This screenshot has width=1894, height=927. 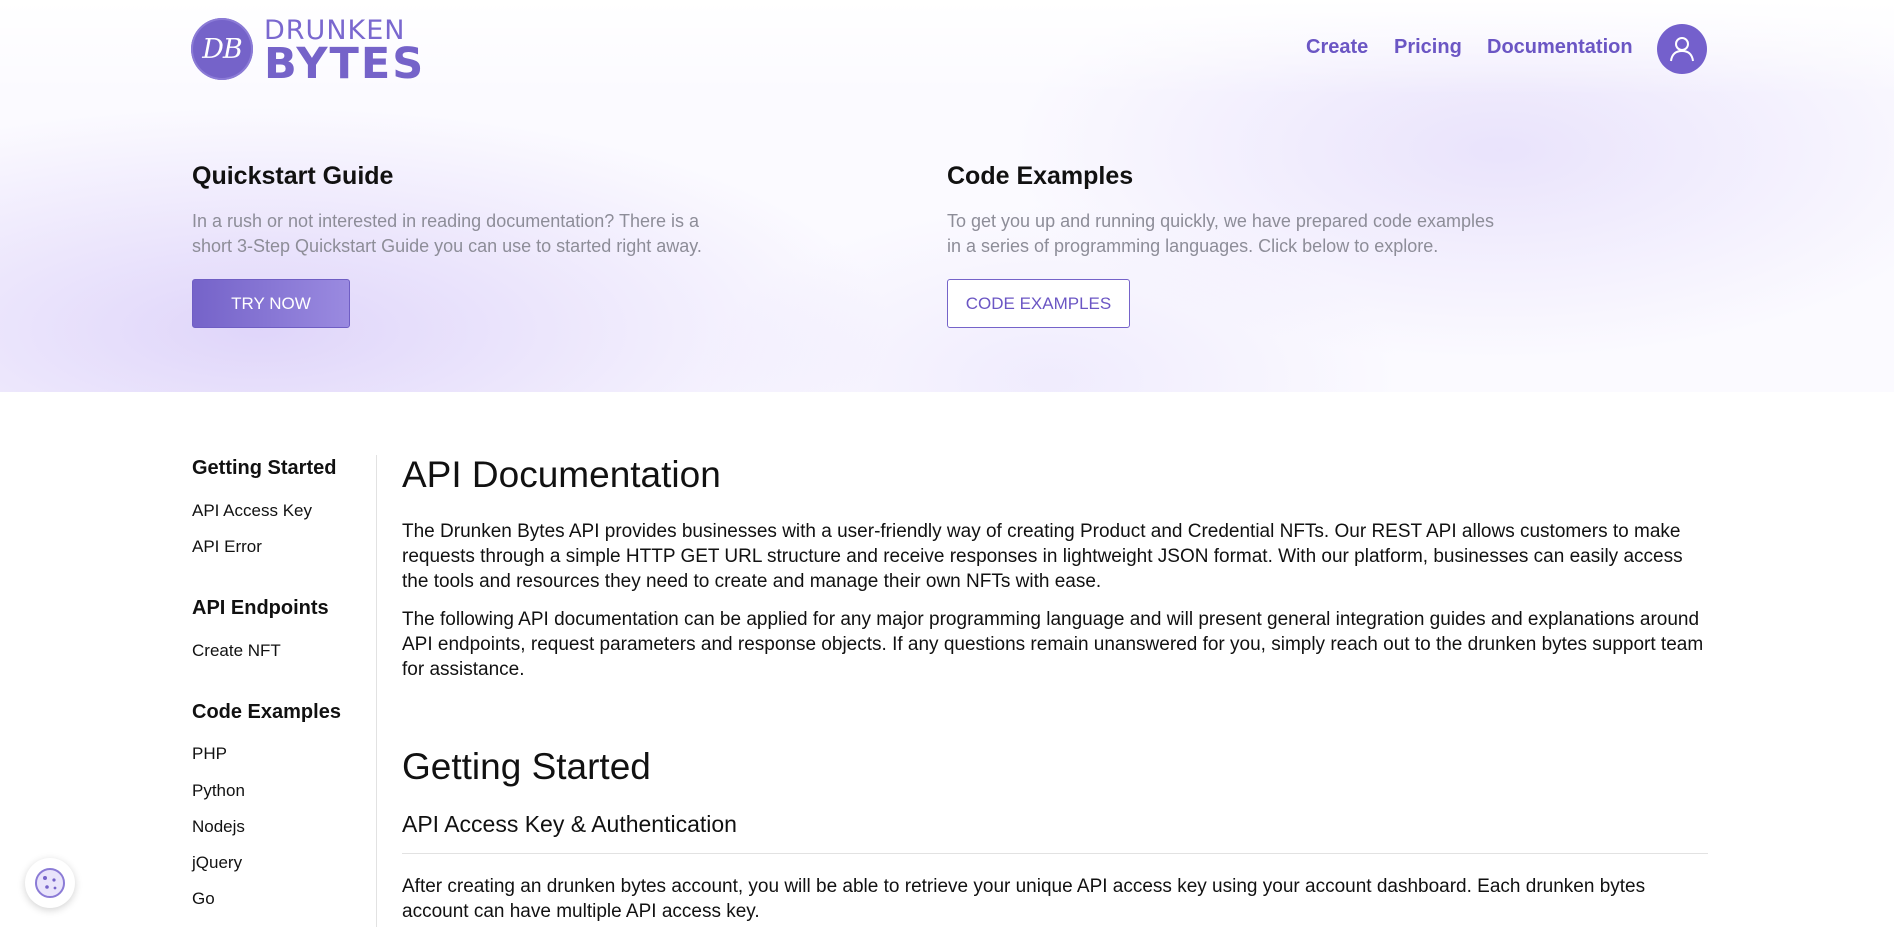 What do you see at coordinates (1038, 303) in the screenshot?
I see `code-examples-button: CODE EXAMPLES` at bounding box center [1038, 303].